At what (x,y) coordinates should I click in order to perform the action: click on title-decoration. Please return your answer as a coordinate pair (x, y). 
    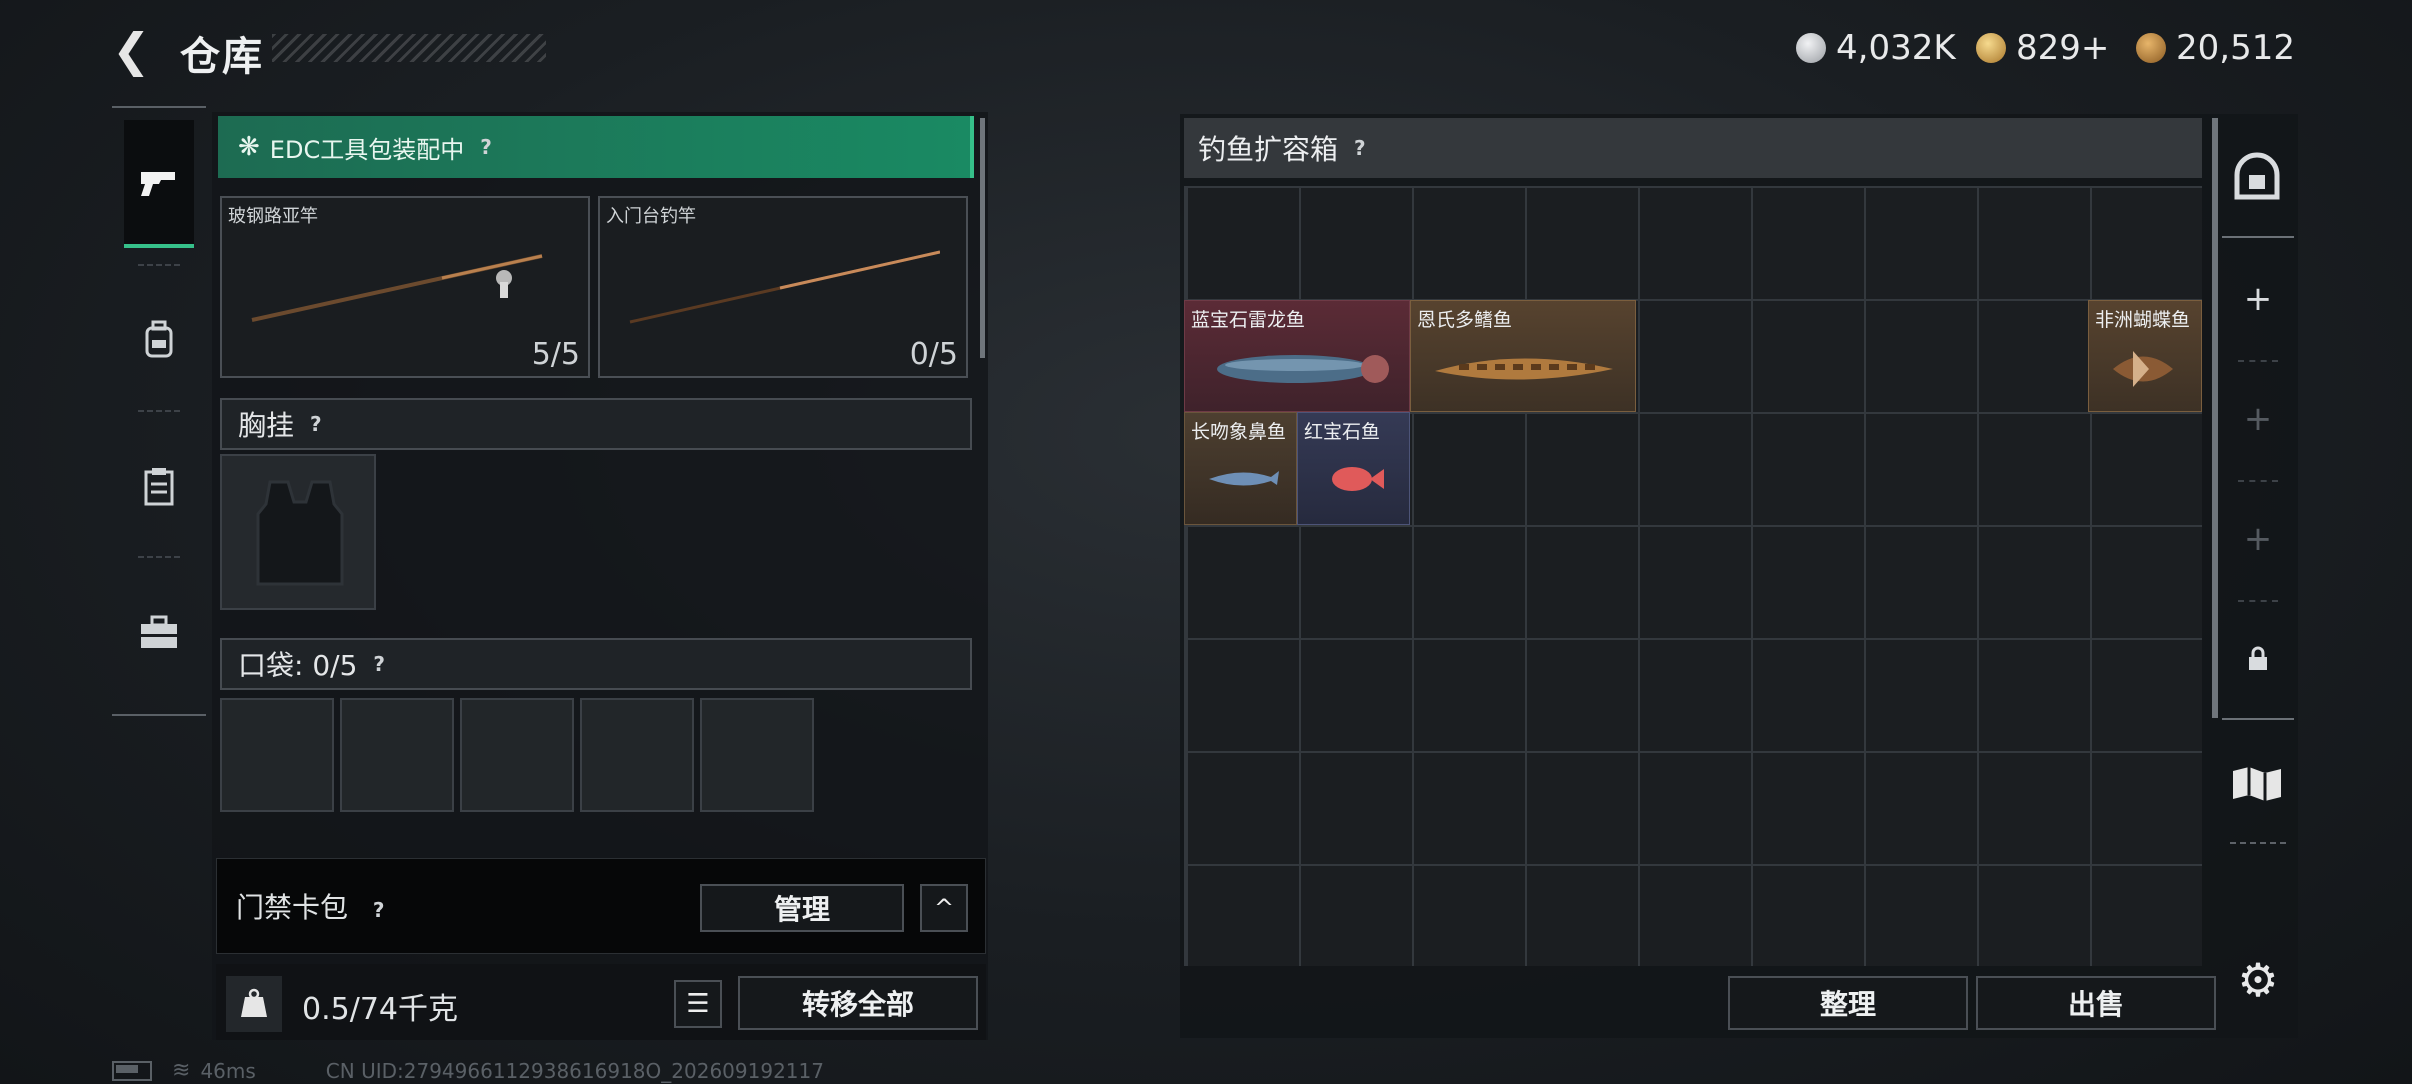
    Looking at the image, I should click on (409, 48).